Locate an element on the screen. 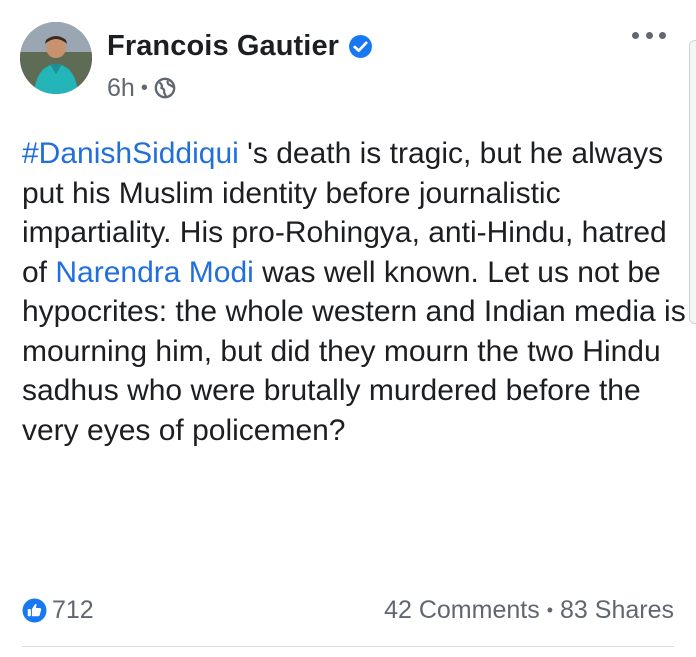  mention-link: Narendra Modi is located at coordinates (154, 272).